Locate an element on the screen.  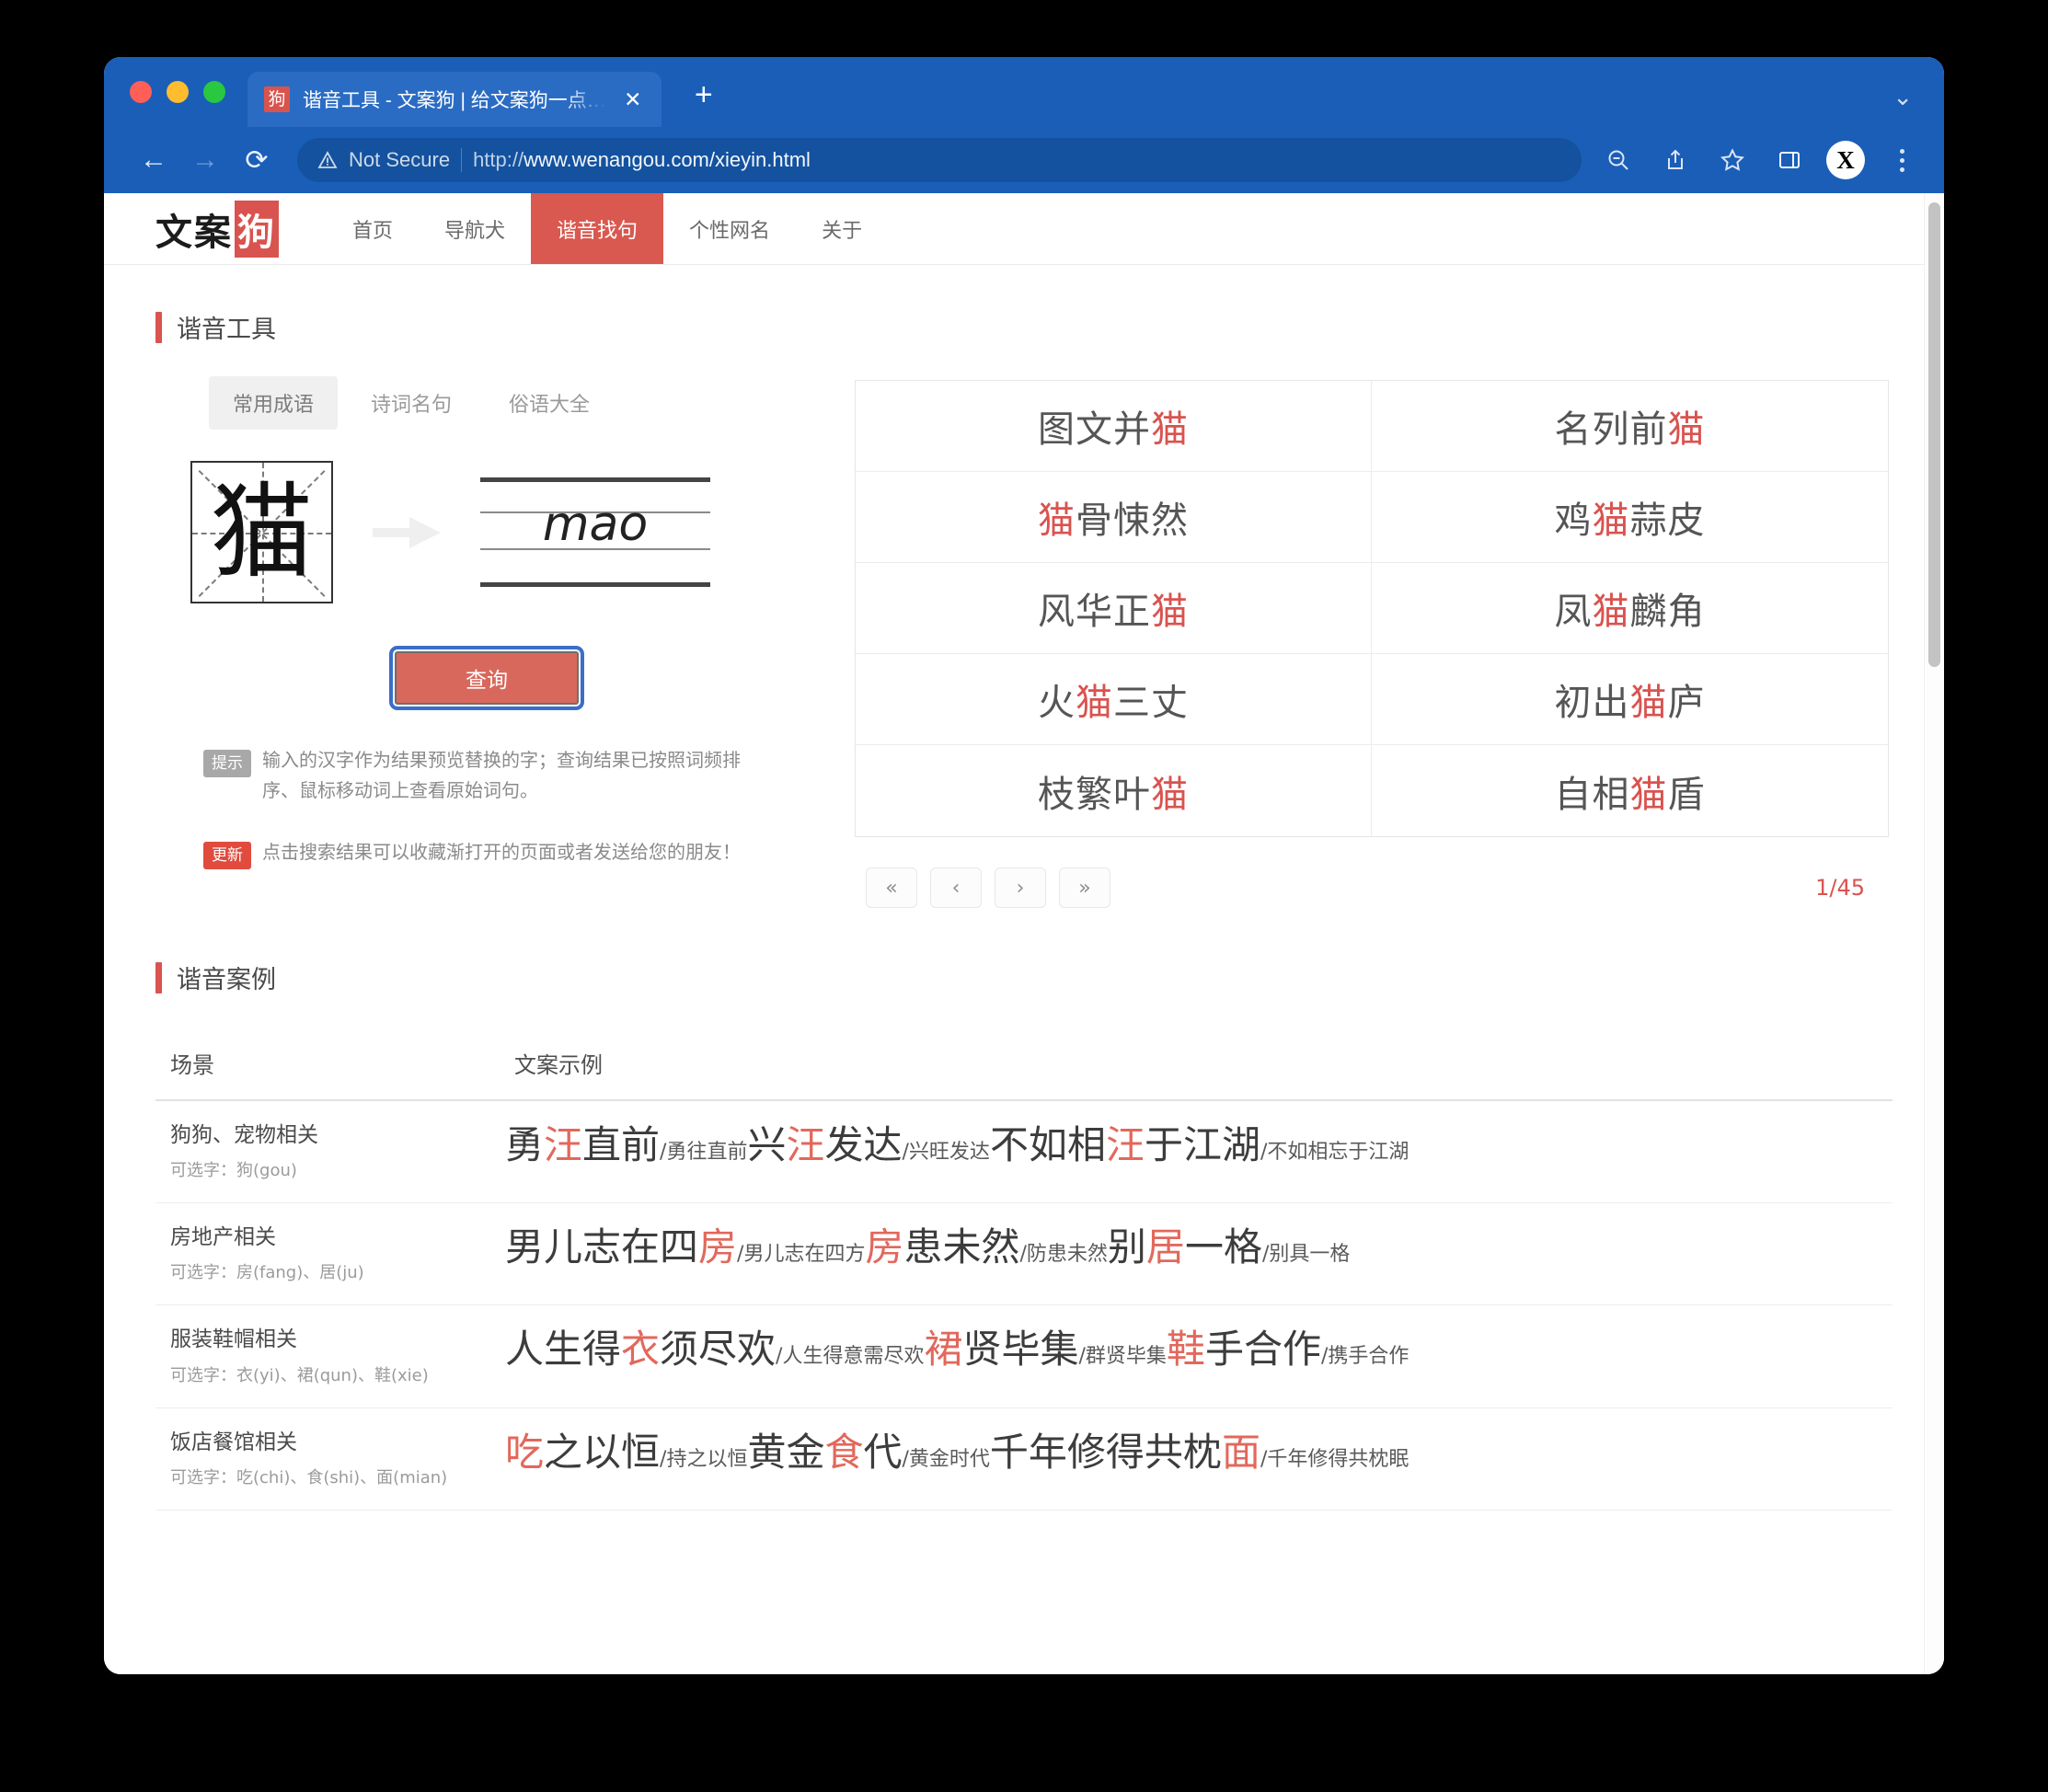
nav-item-navigation: 导航犬 is located at coordinates (475, 228).